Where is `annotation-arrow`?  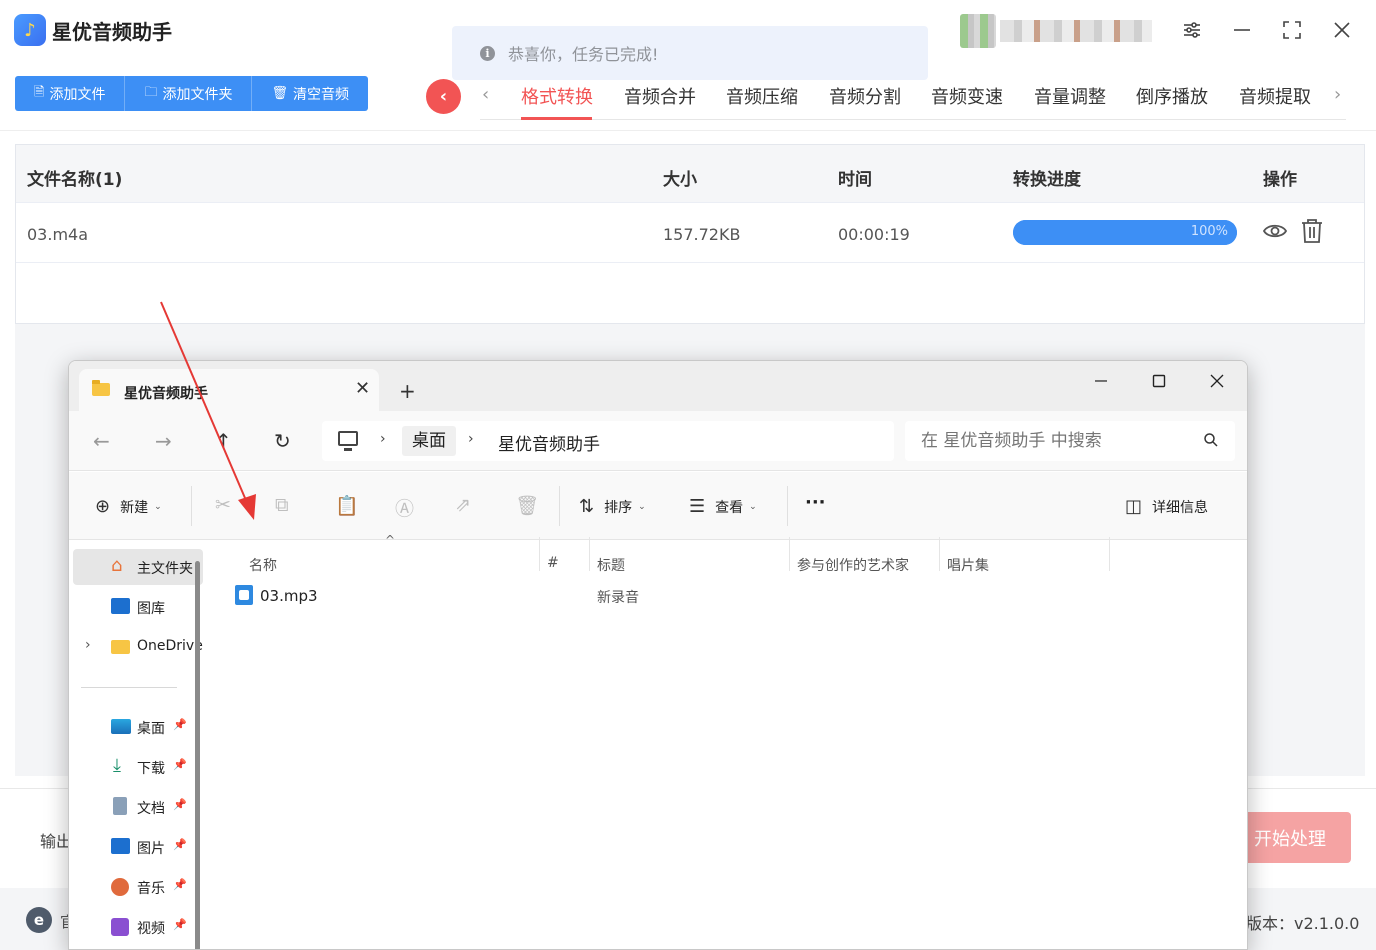
annotation-arrow is located at coordinates (208, 410).